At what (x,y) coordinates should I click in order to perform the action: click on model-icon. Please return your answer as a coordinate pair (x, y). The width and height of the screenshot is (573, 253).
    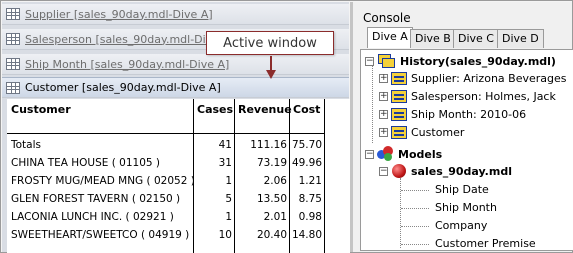
    Looking at the image, I should click on (399, 171).